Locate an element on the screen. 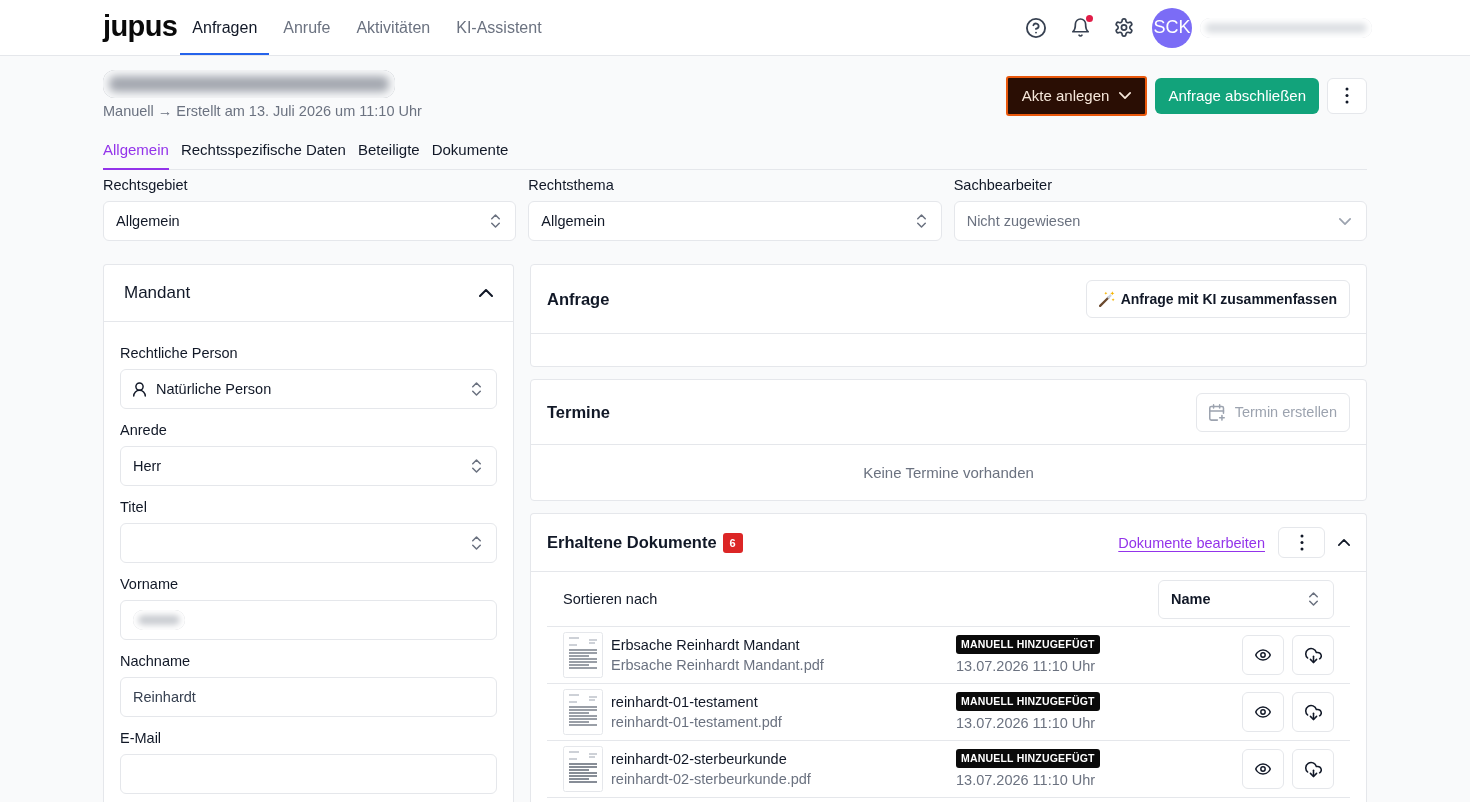 This screenshot has width=1470, height=802. card-title: Termine is located at coordinates (578, 412).